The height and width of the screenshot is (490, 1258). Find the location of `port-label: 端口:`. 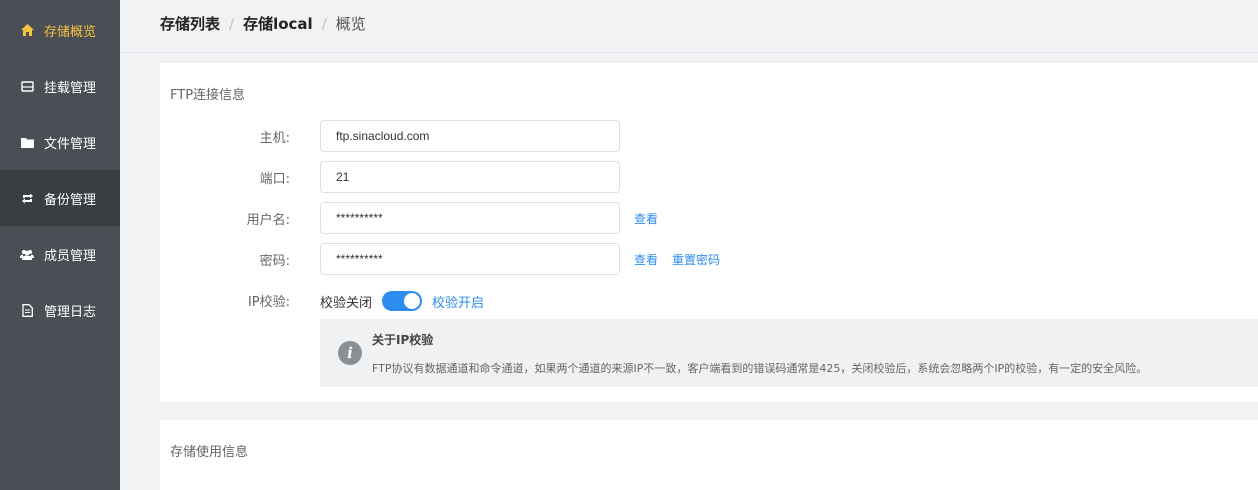

port-label: 端口: is located at coordinates (274, 179).